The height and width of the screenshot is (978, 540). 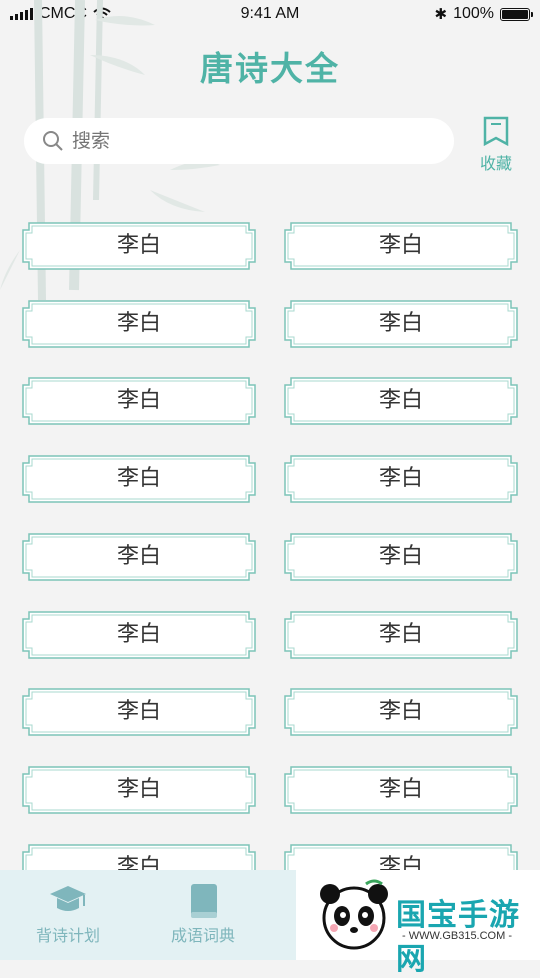 I want to click on bluetooth-icon: ✱, so click(x=441, y=14).